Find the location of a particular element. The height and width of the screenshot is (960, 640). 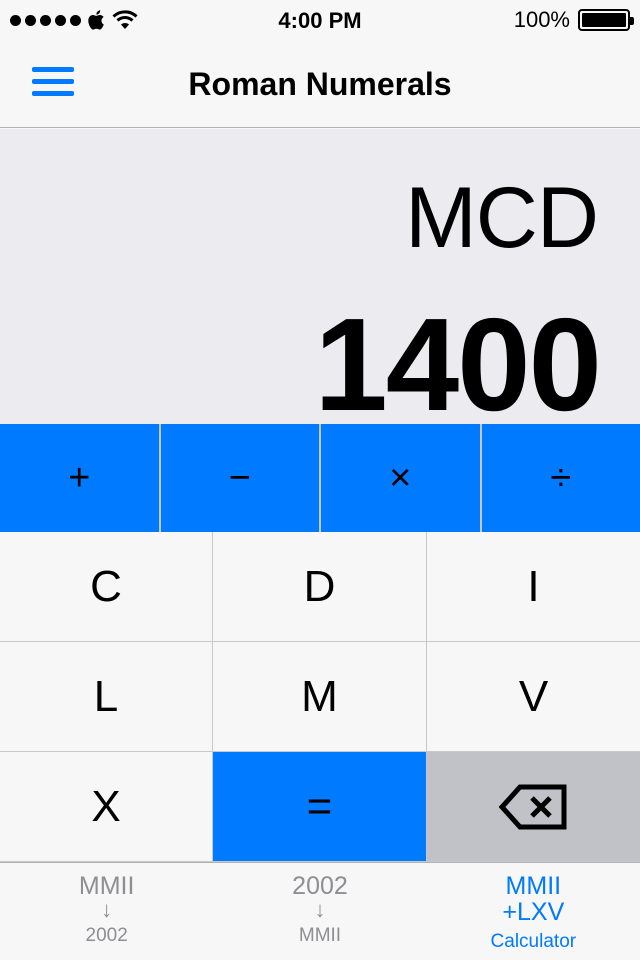

key-d: D is located at coordinates (320, 587).